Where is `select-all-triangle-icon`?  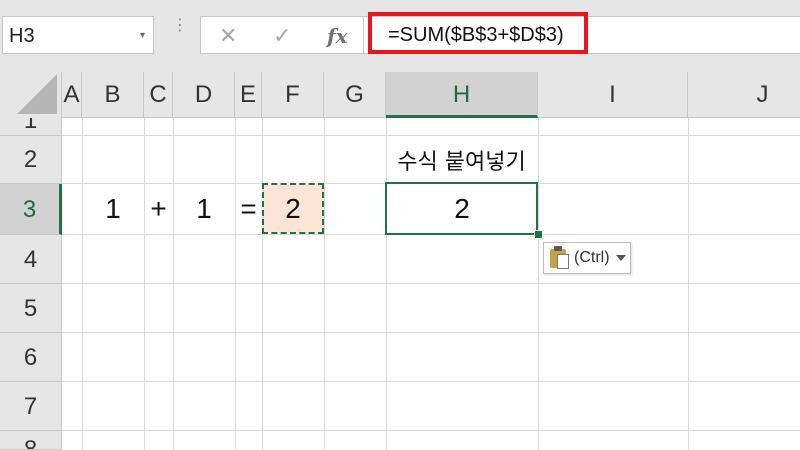
select-all-triangle-icon is located at coordinates (37, 94).